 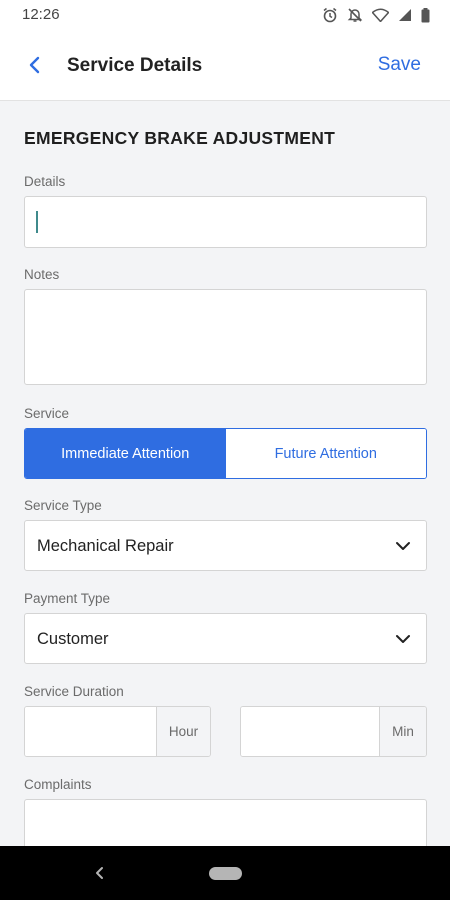 What do you see at coordinates (42, 274) in the screenshot?
I see `notes-label: Notes` at bounding box center [42, 274].